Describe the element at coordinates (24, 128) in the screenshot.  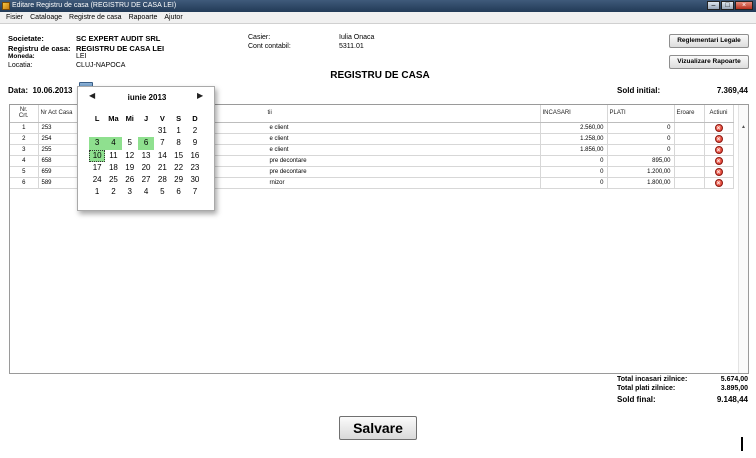
I see `row-nr: 1` at that location.